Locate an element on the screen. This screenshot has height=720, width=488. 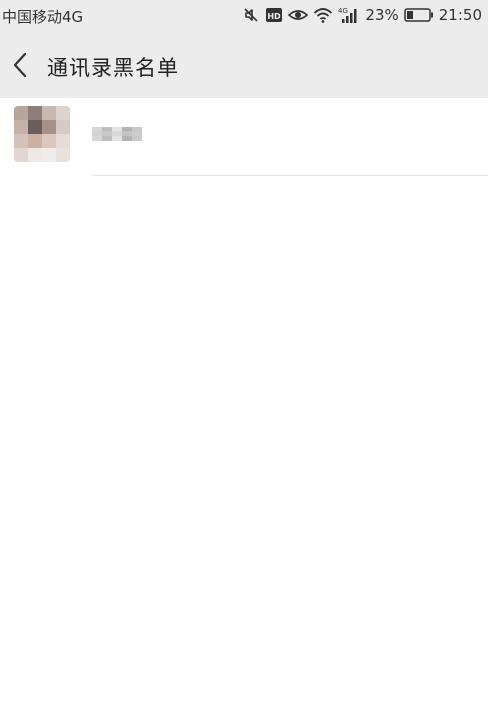
blurred-name is located at coordinates (117, 134).